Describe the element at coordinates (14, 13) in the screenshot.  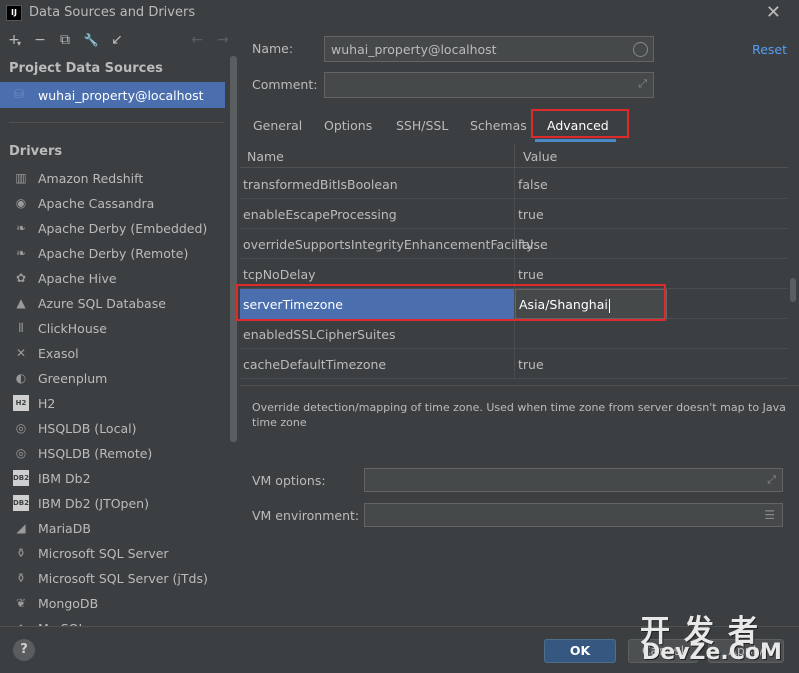
I see `app-icon: IJ` at that location.